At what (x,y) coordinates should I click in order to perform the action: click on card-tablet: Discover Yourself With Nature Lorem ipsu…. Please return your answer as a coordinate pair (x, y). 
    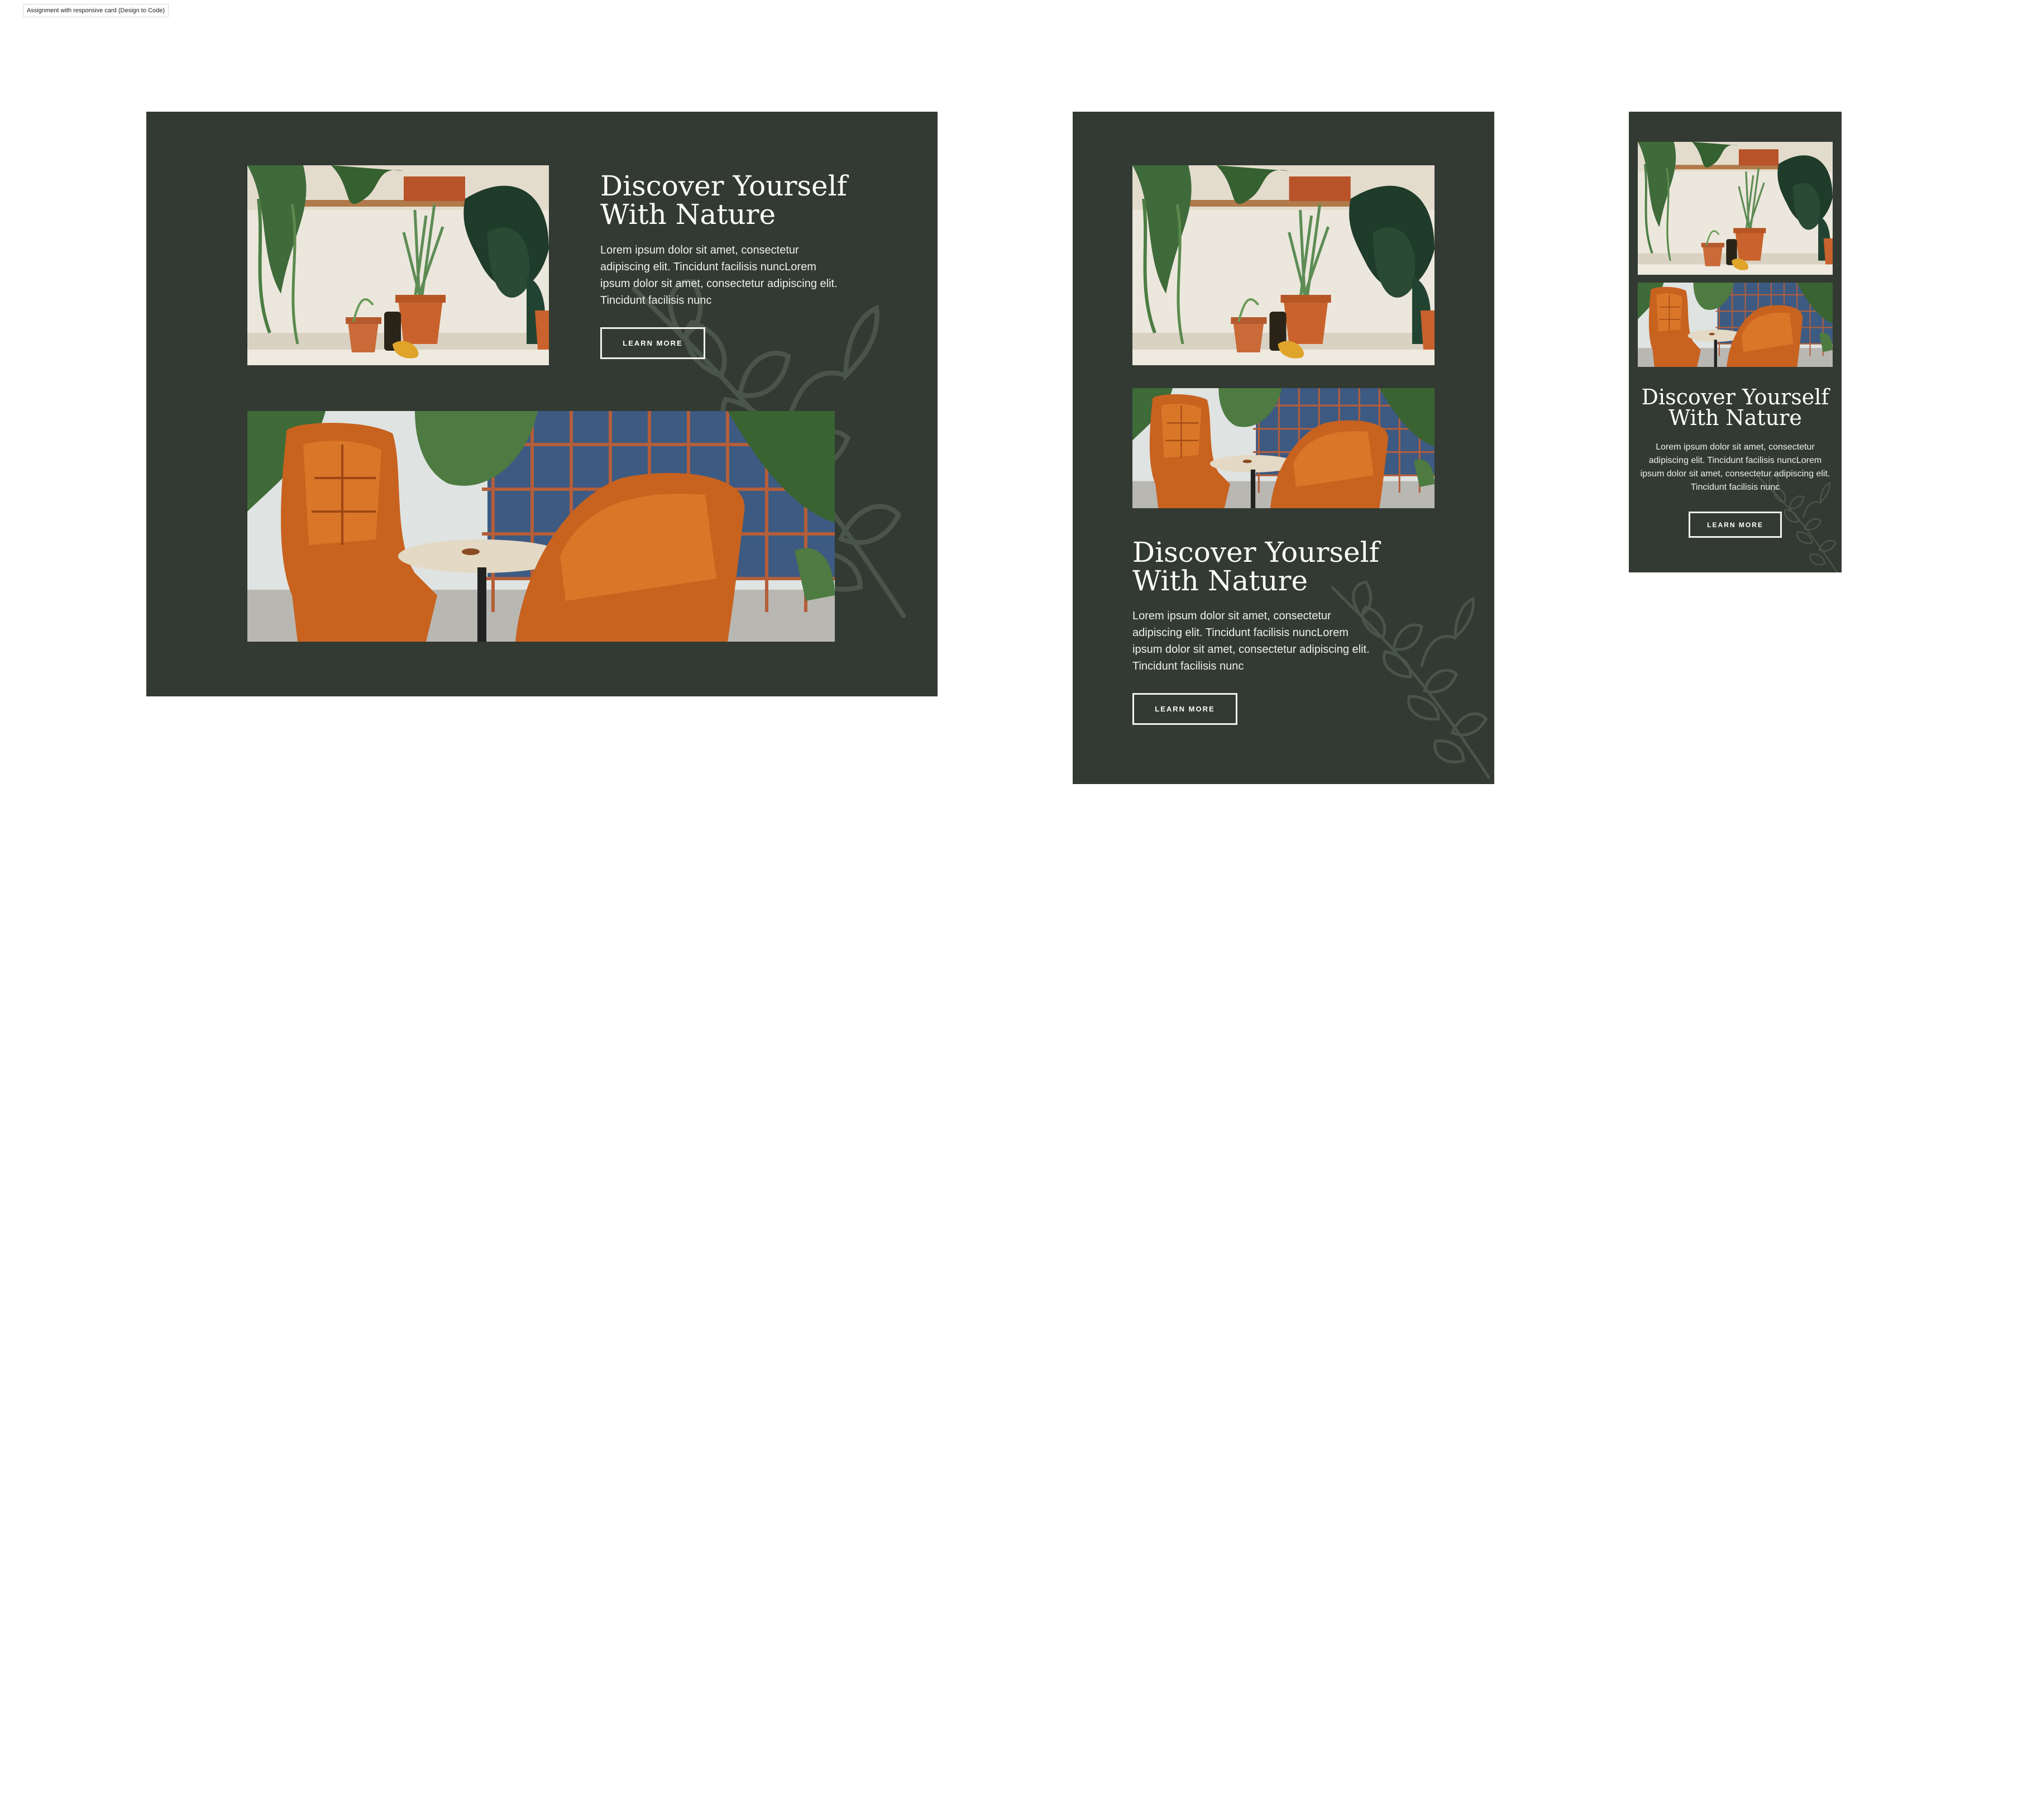
    Looking at the image, I should click on (1283, 448).